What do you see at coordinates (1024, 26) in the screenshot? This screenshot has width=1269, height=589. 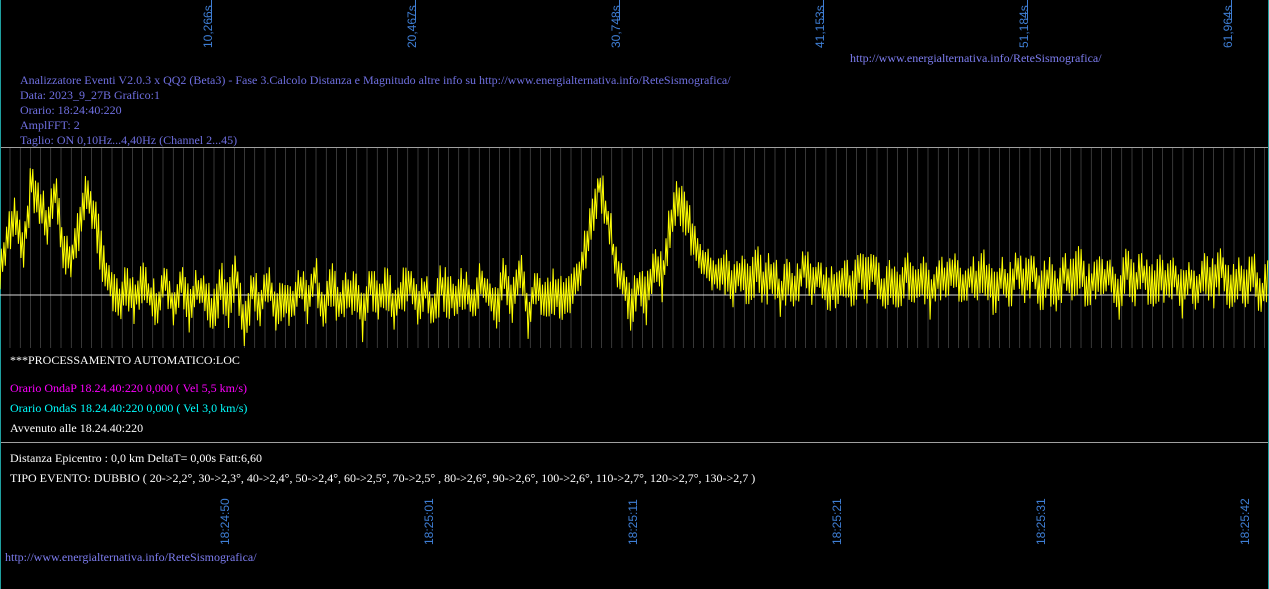 I see `top-axis-label: 51,184s` at bounding box center [1024, 26].